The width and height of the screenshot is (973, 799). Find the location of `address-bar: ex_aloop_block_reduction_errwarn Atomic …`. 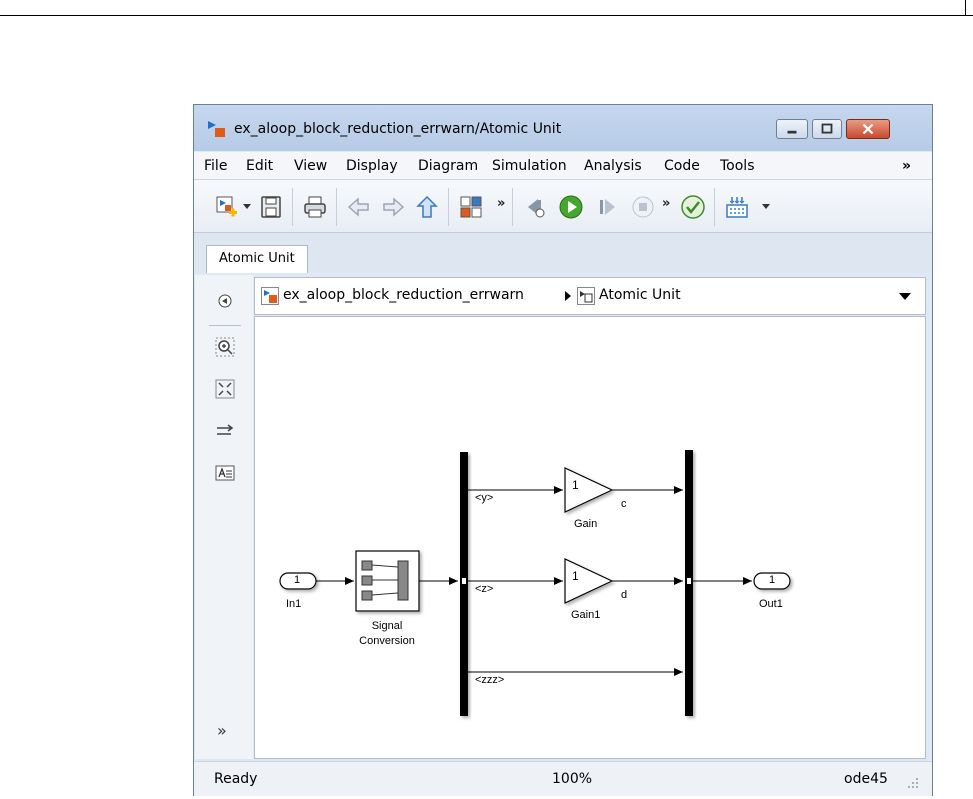

address-bar: ex_aloop_block_reduction_errwarn Atomic … is located at coordinates (590, 296).